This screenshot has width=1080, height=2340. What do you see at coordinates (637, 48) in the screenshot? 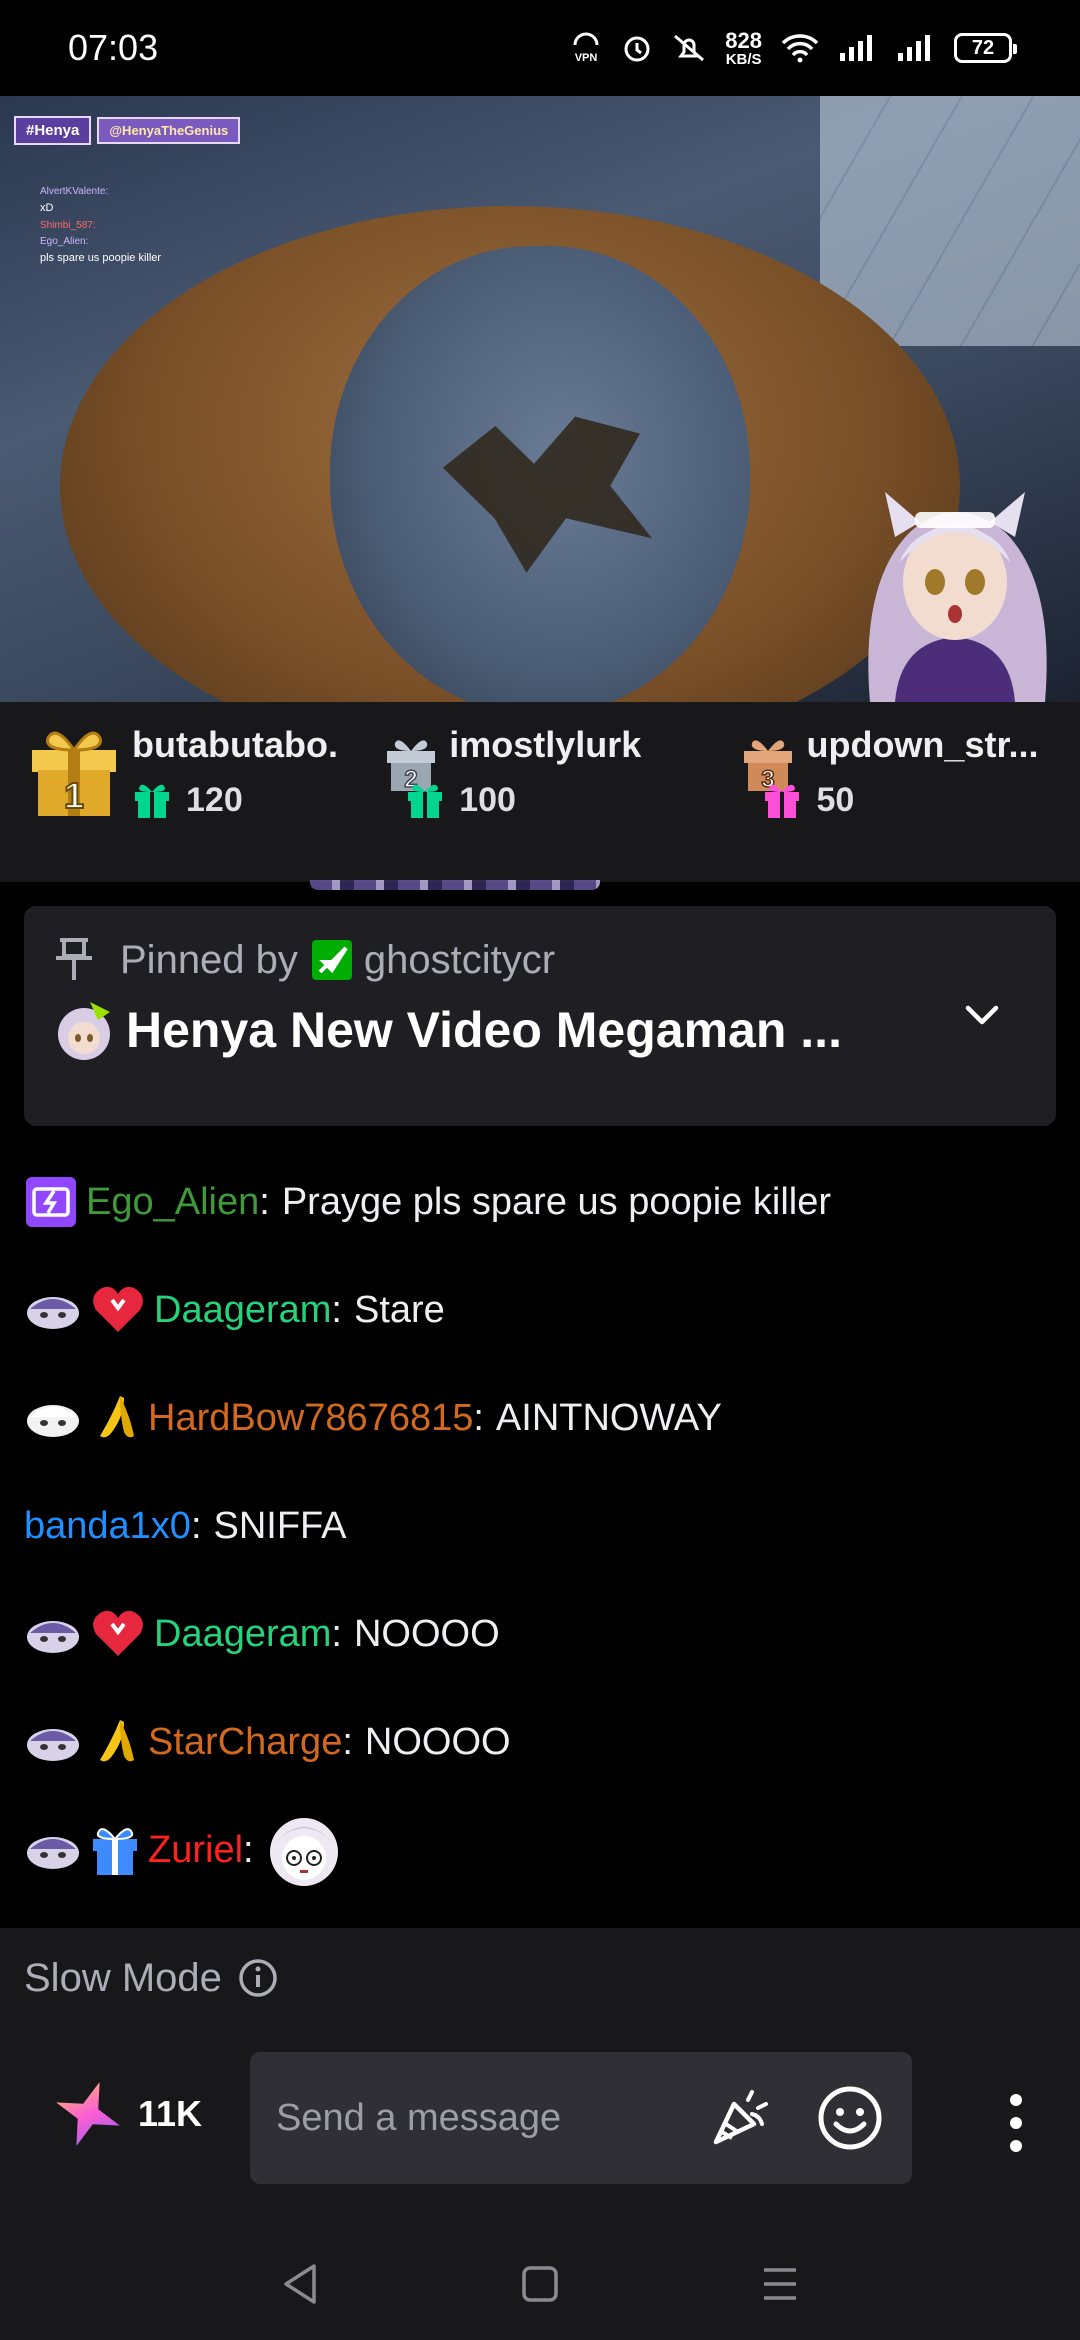
I see `alarm-icon` at bounding box center [637, 48].